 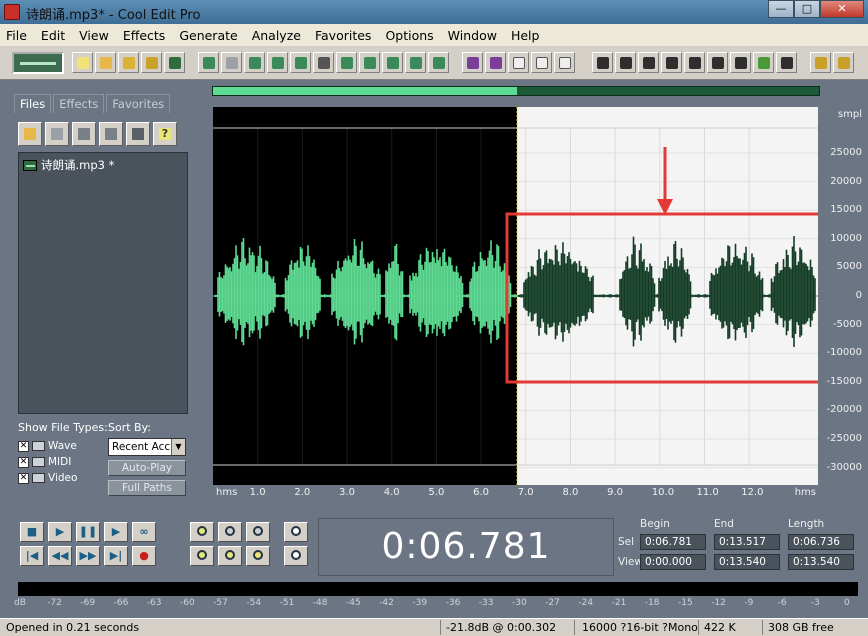 What do you see at coordinates (747, 562) in the screenshot?
I see `view-end-field: 0:13.540` at bounding box center [747, 562].